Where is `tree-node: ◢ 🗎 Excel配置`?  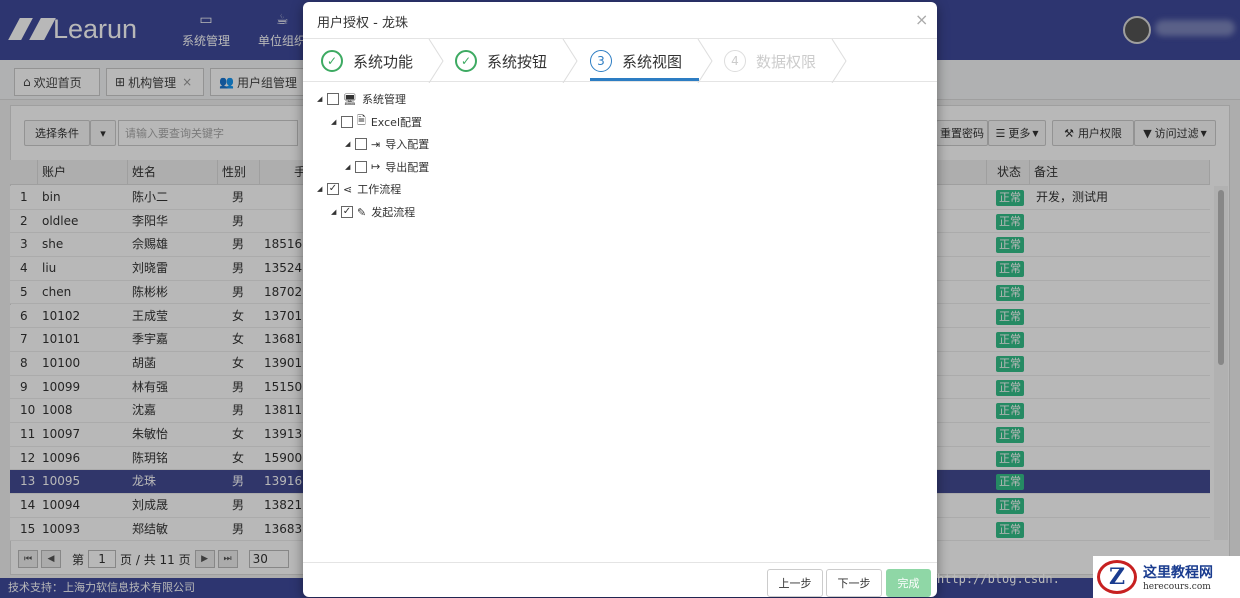
tree-node: ◢ 🗎 Excel配置 is located at coordinates (376, 122).